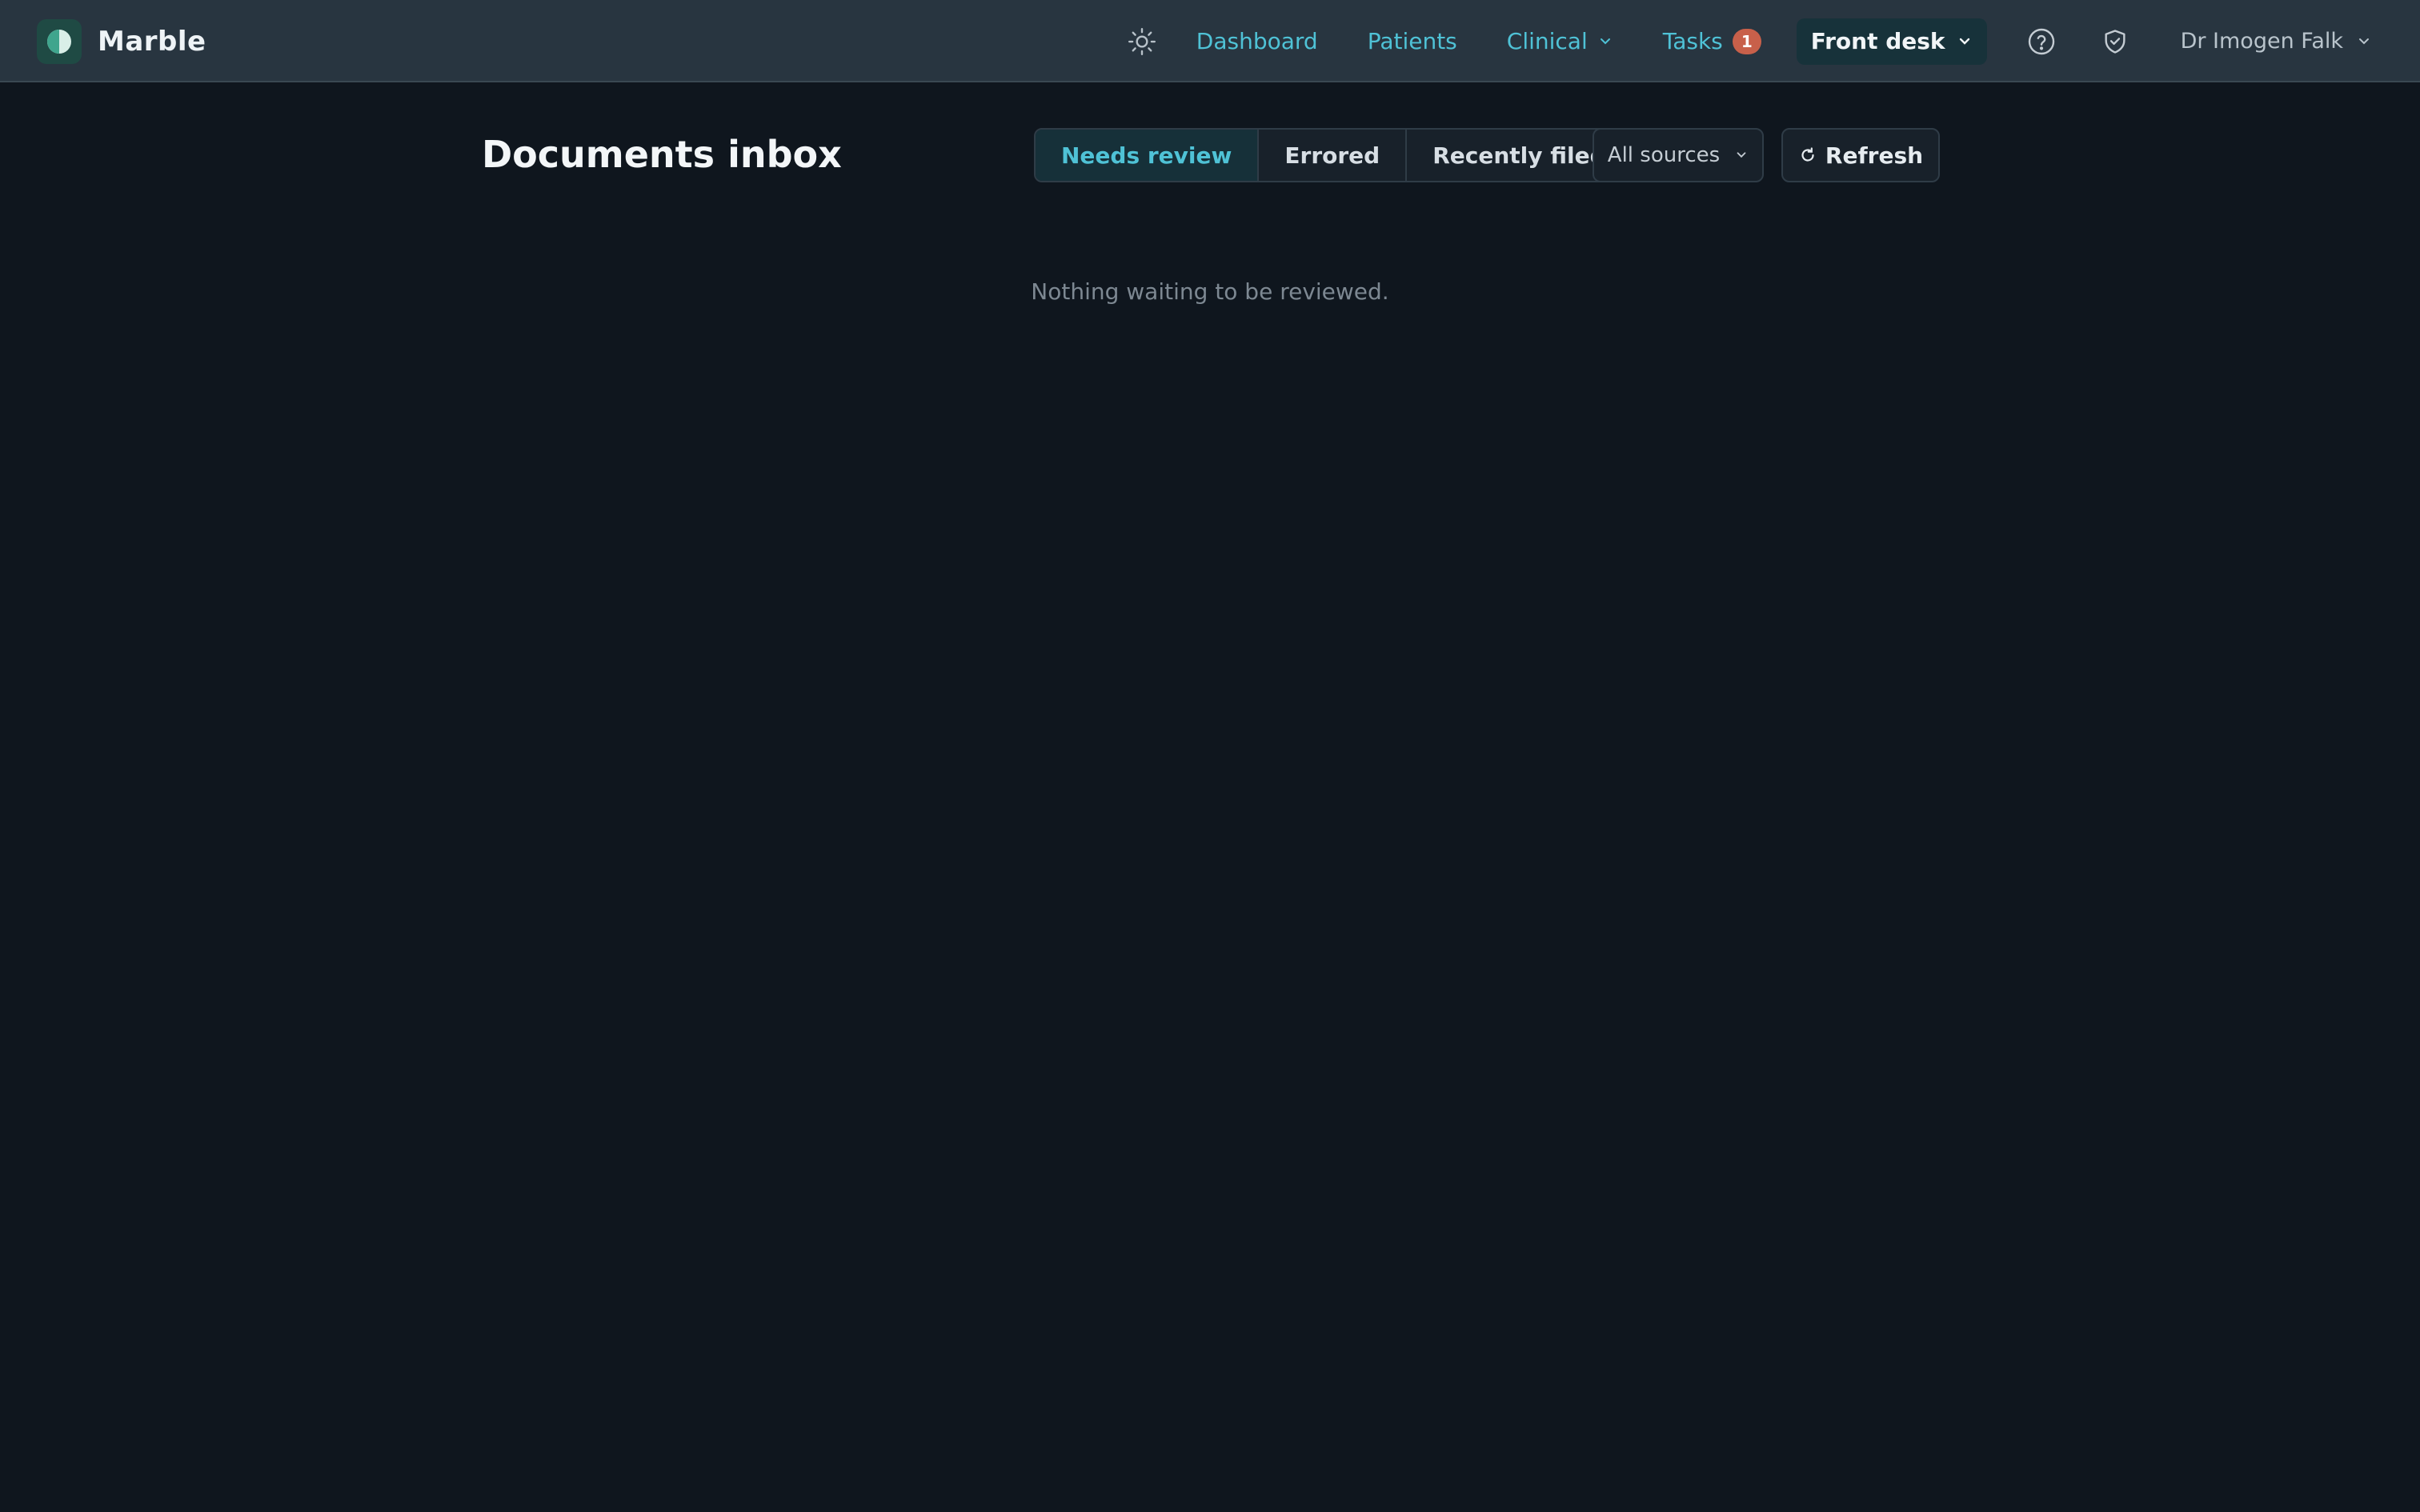 This screenshot has height=1512, width=2420. Describe the element at coordinates (1877, 41) in the screenshot. I see `role-label: Front desk` at that location.